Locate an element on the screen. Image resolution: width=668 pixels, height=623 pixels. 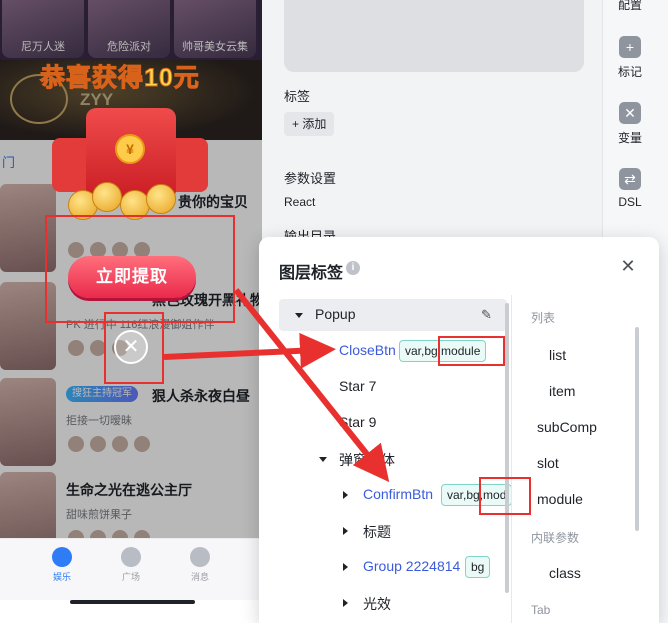
tree-node-label: ConfirmBtn is located at coordinates (398, 494).